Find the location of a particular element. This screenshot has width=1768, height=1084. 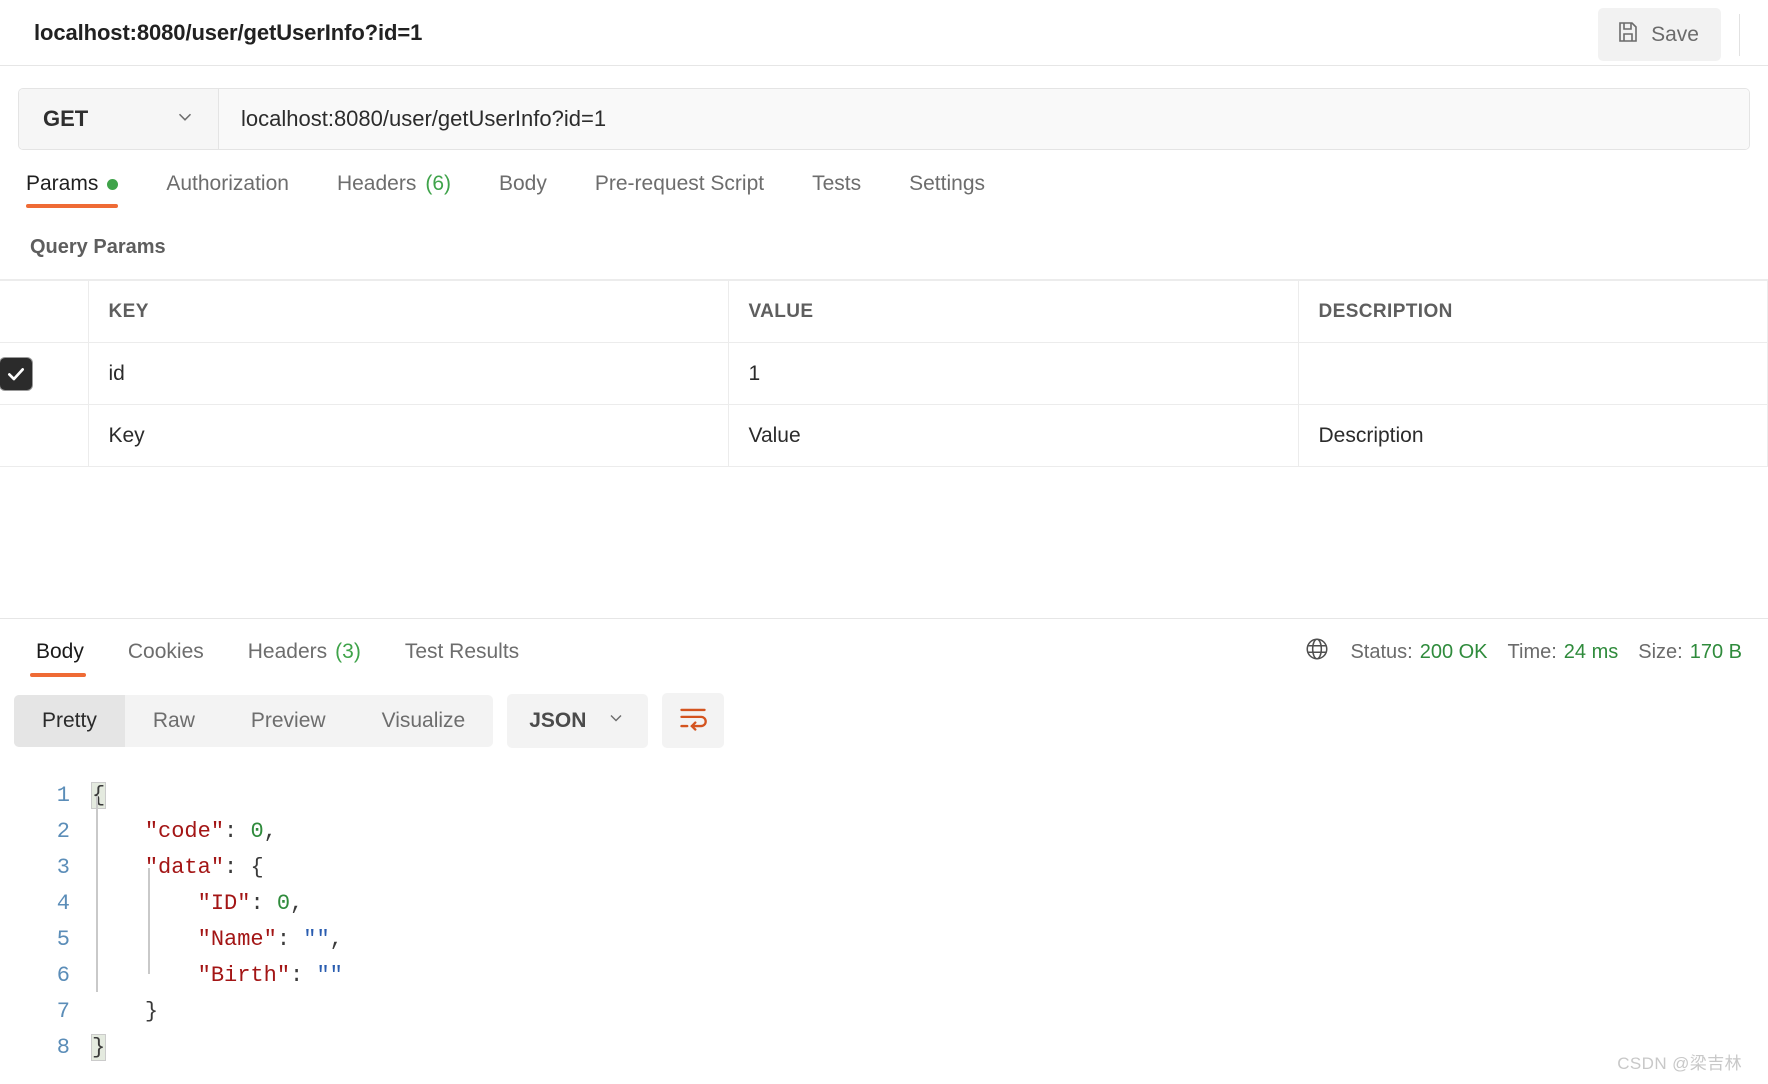

view-mode-visualize: Visualize is located at coordinates (424, 721).